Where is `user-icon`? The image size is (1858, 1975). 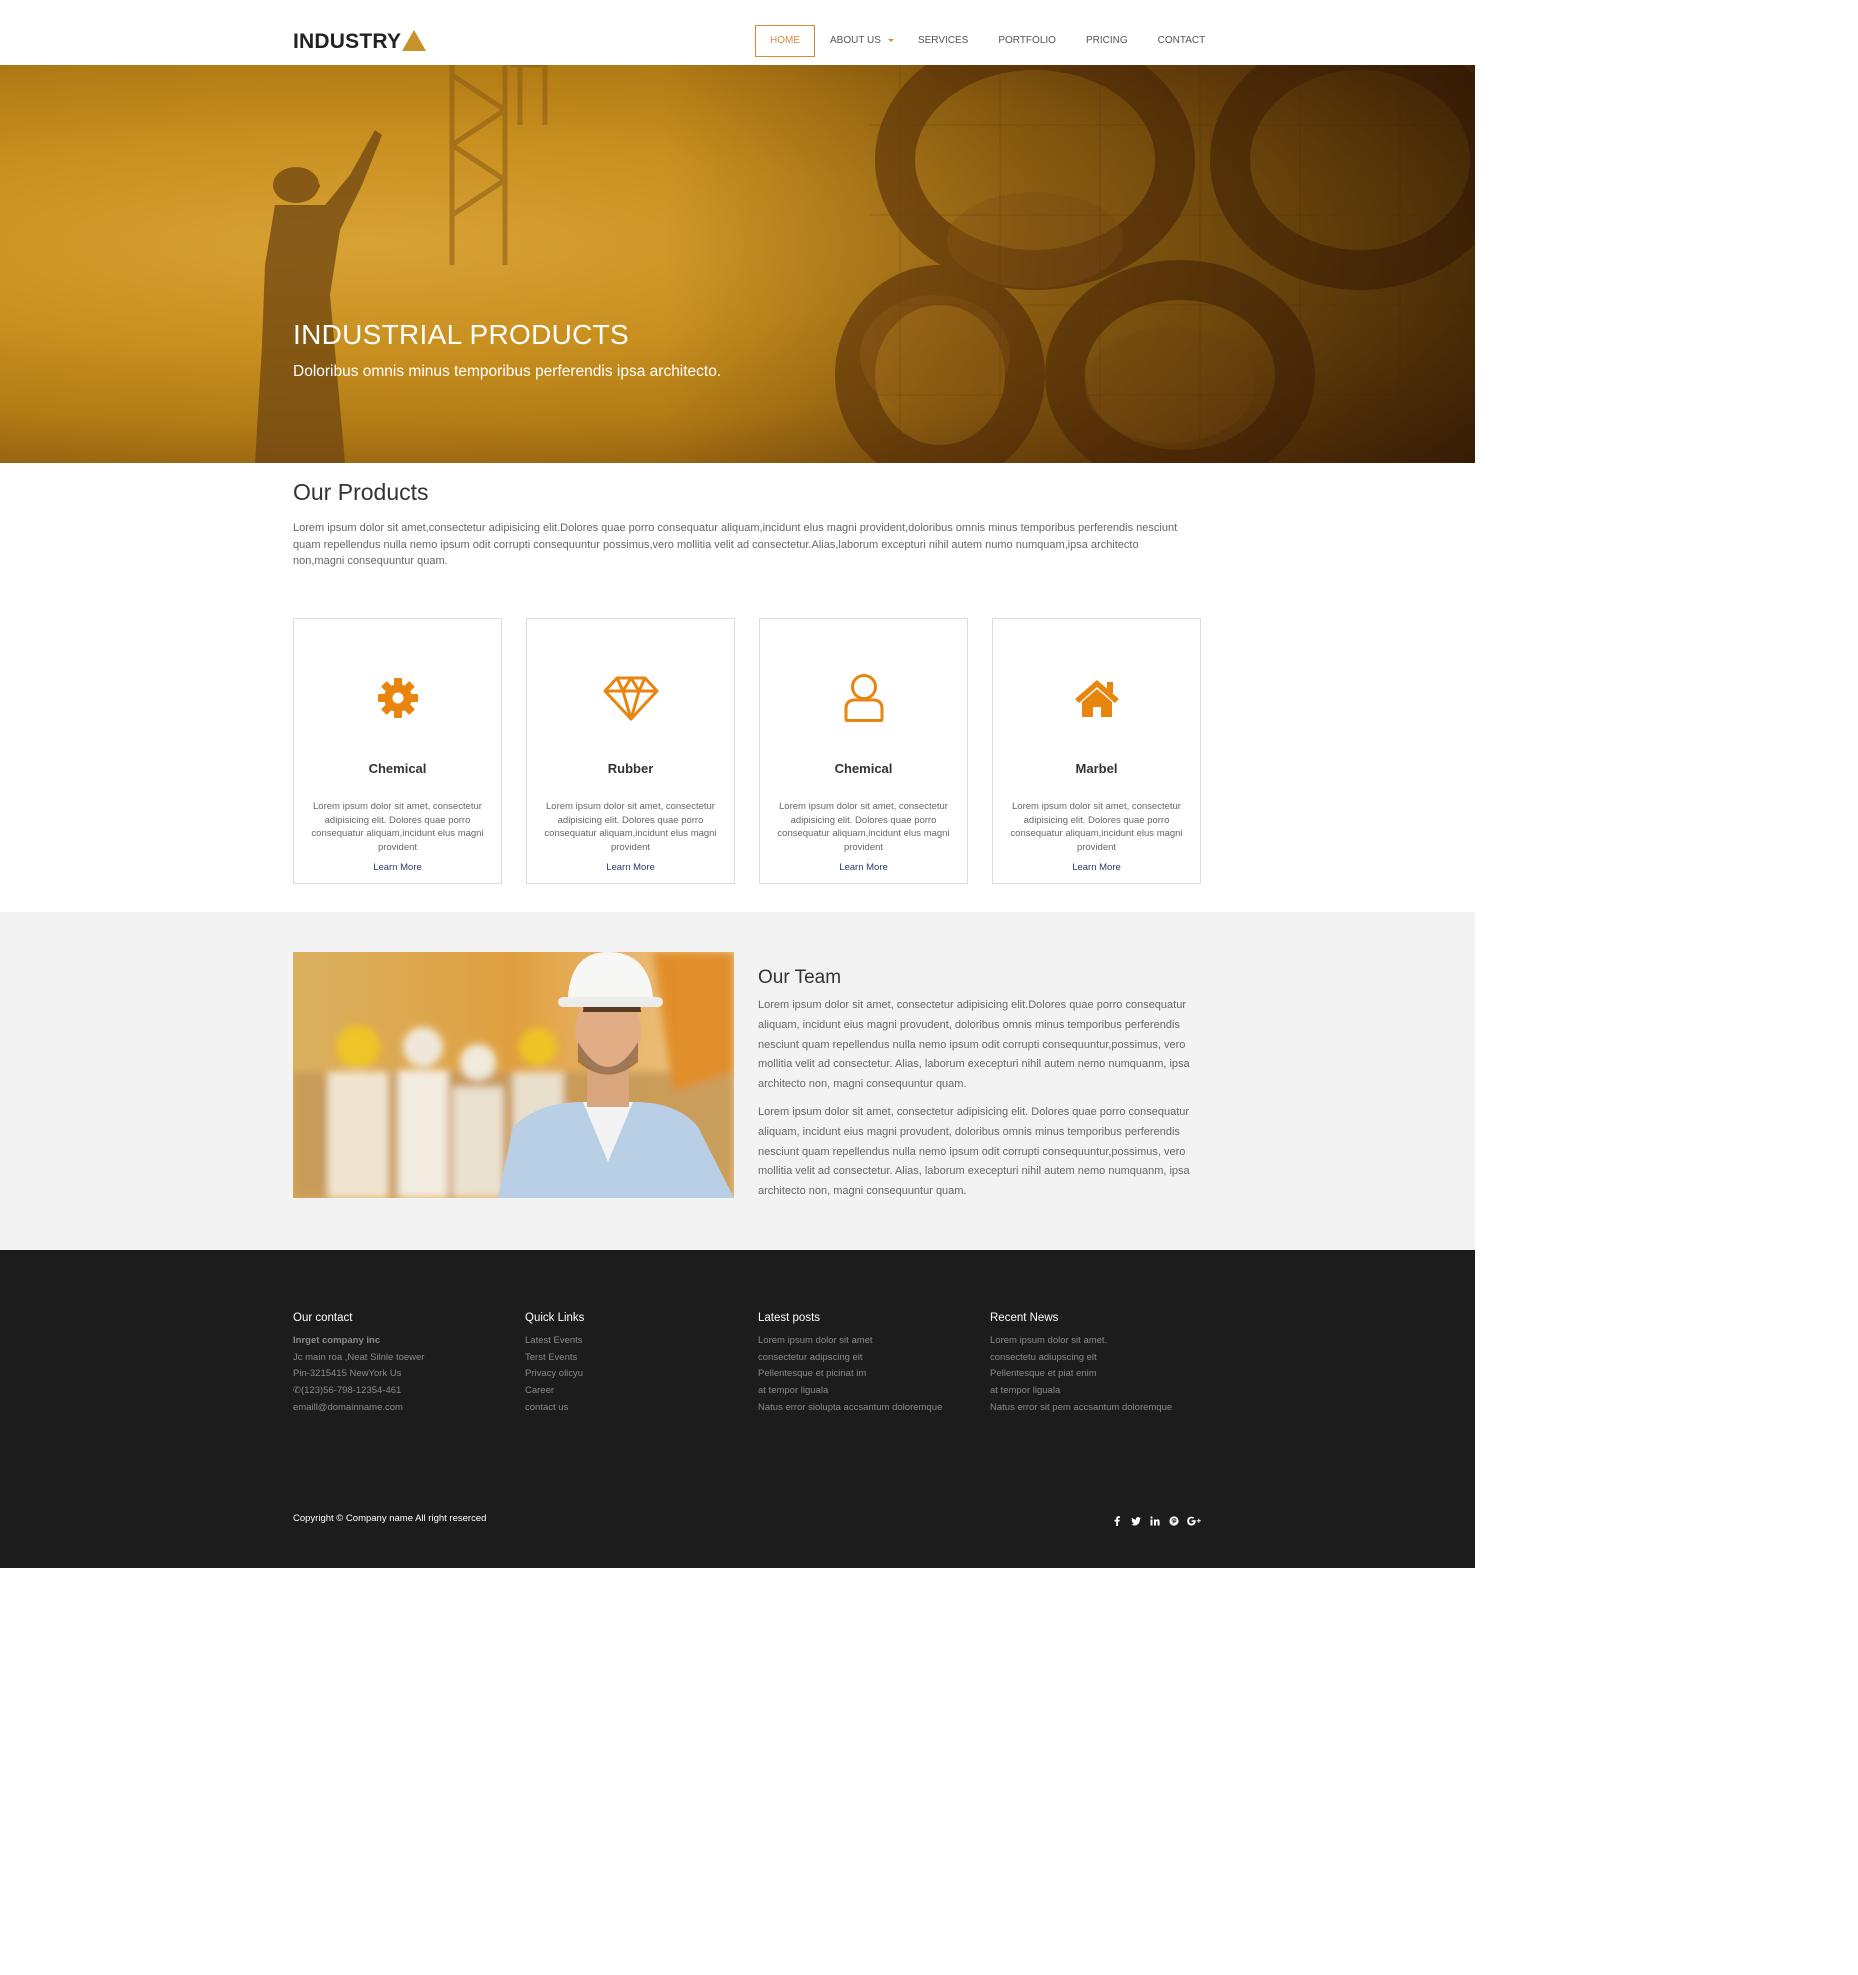
user-icon is located at coordinates (863, 698).